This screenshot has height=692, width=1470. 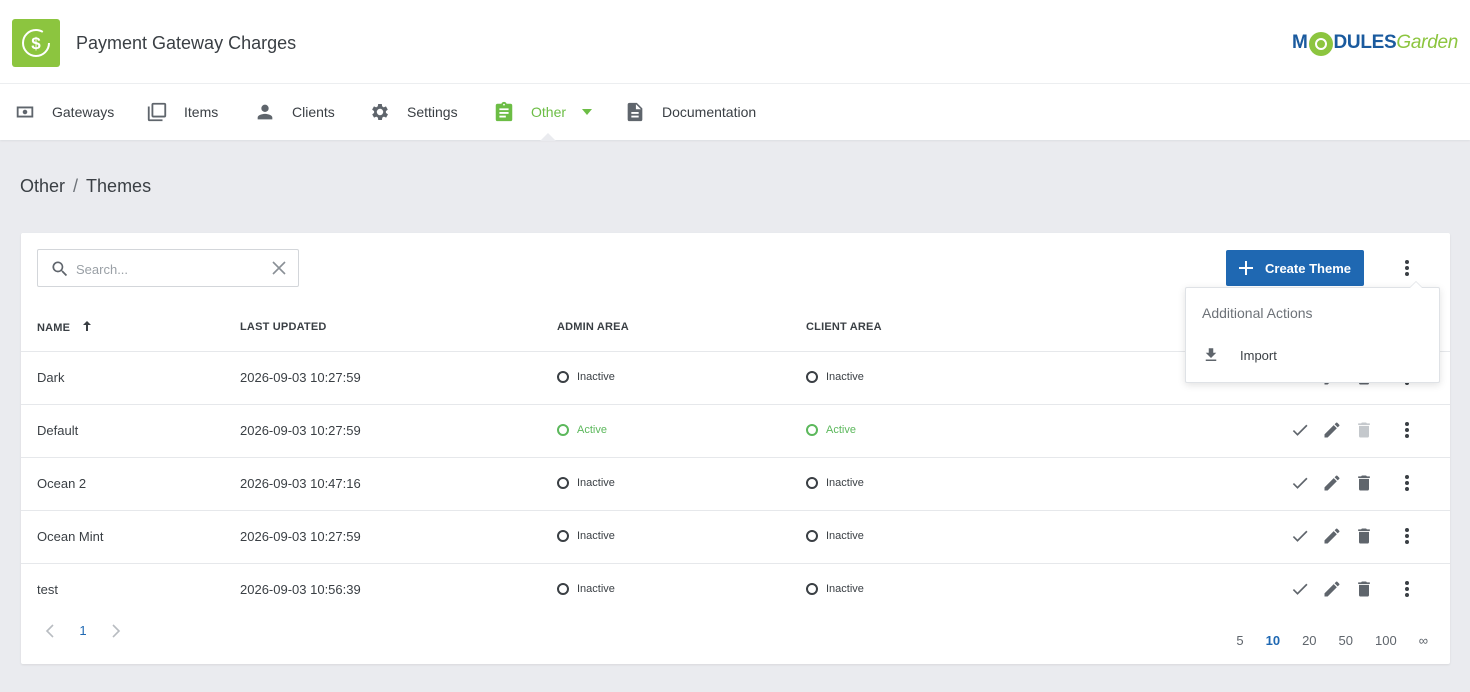 I want to click on additional-actions-dropdown: Additional Actions Import, so click(x=1312, y=332).